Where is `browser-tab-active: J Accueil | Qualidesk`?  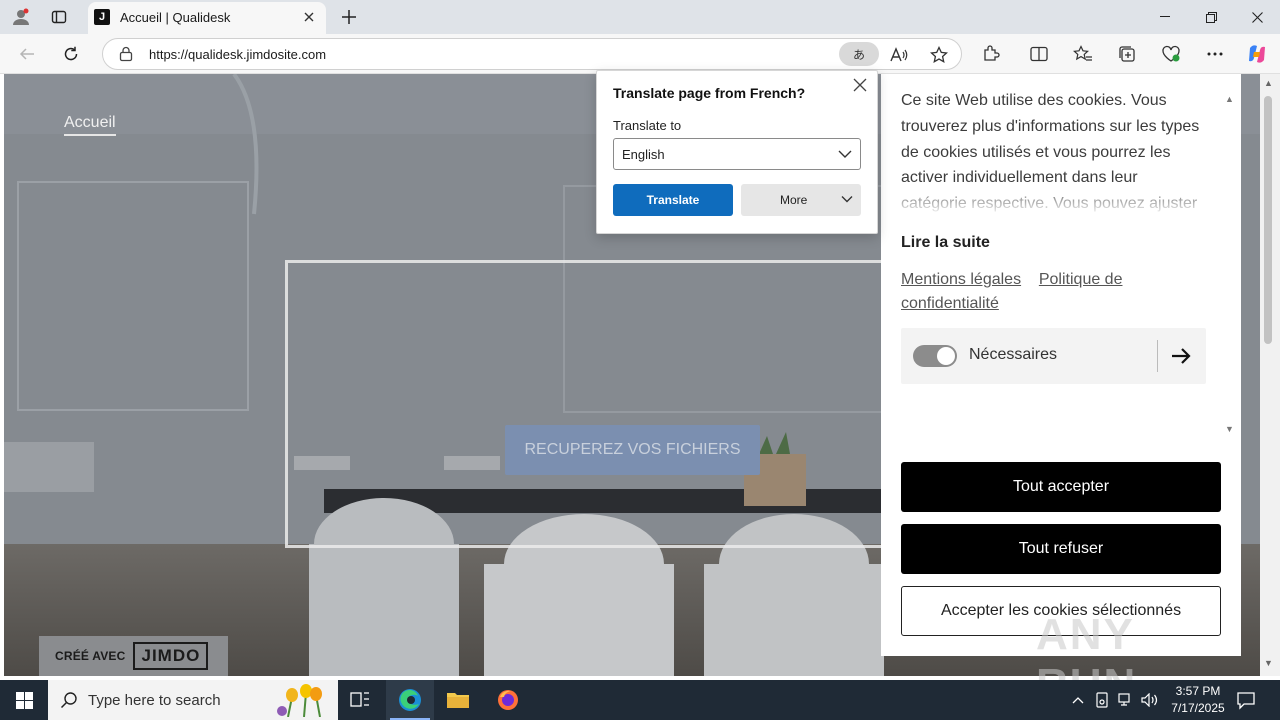
browser-tab-active: J Accueil | Qualidesk is located at coordinates (207, 18).